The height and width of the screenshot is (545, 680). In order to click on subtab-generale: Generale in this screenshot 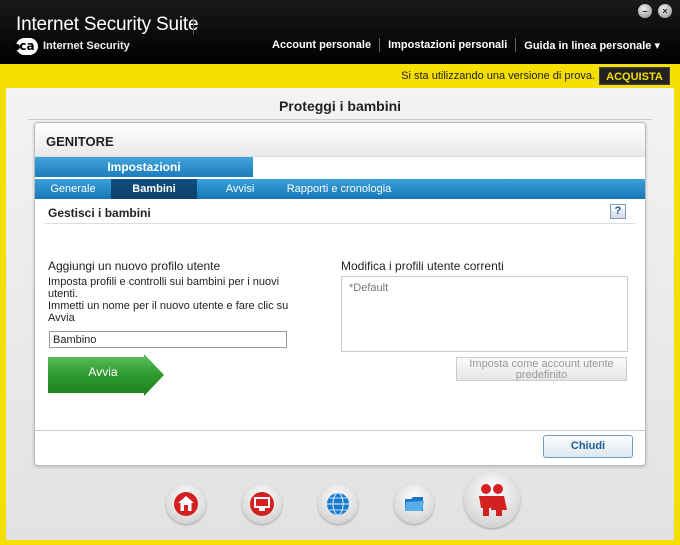, I will do `click(73, 189)`.